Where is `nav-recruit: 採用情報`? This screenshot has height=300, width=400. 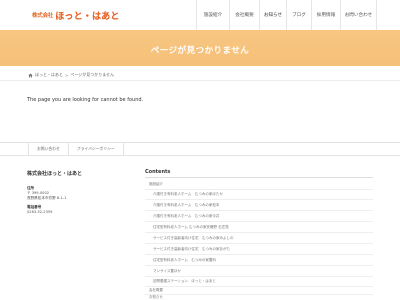 nav-recruit: 採用情報 is located at coordinates (325, 15).